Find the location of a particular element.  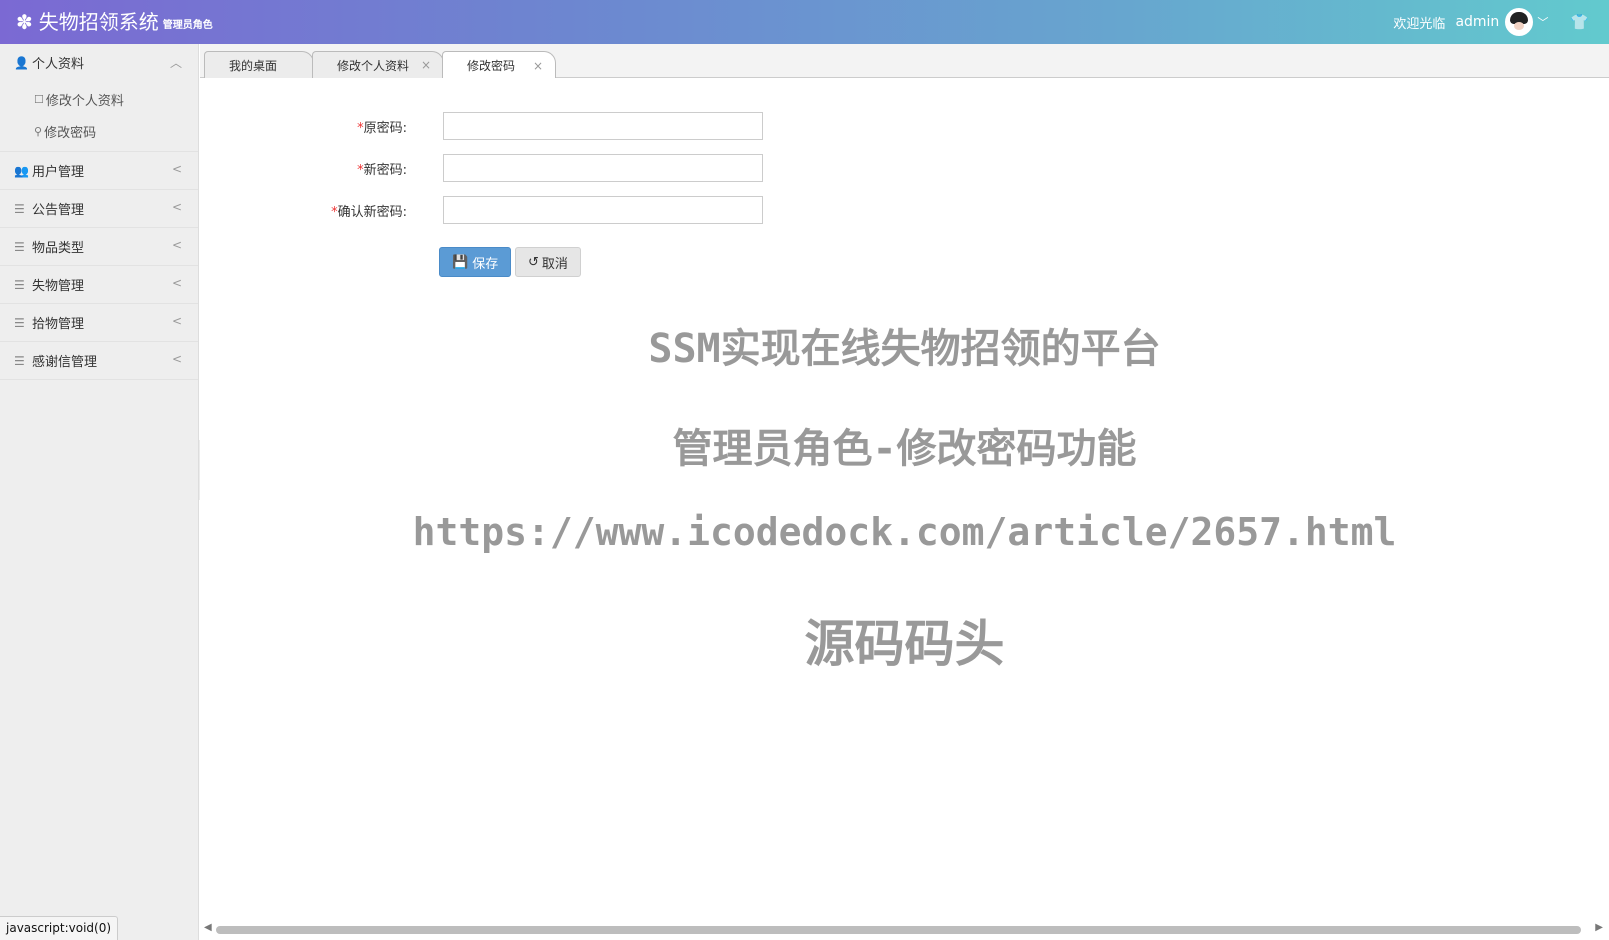

welcome-text: 欢迎光临 is located at coordinates (1419, 24).